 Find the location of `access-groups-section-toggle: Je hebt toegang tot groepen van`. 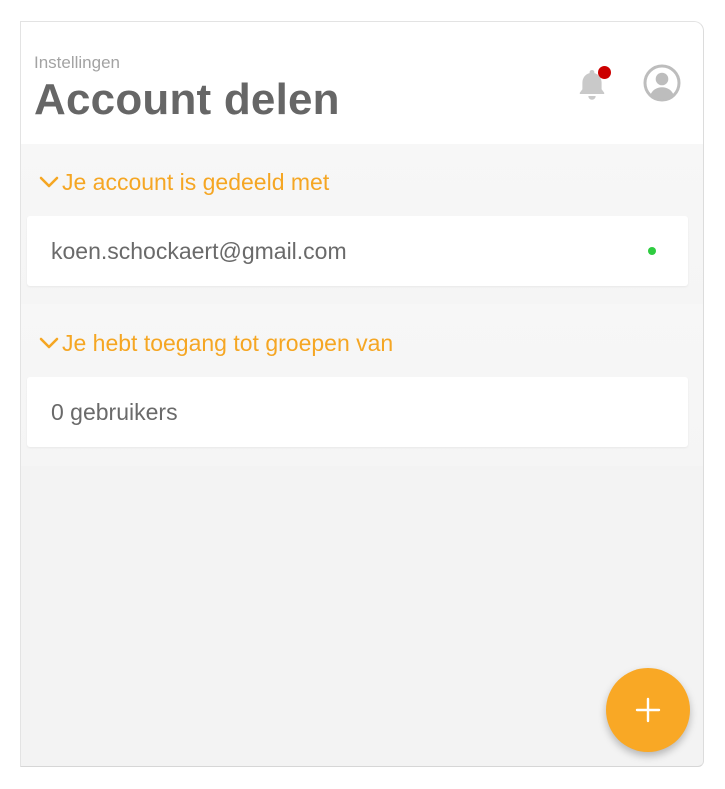

access-groups-section-toggle: Je hebt toegang tot groepen van is located at coordinates (215, 343).